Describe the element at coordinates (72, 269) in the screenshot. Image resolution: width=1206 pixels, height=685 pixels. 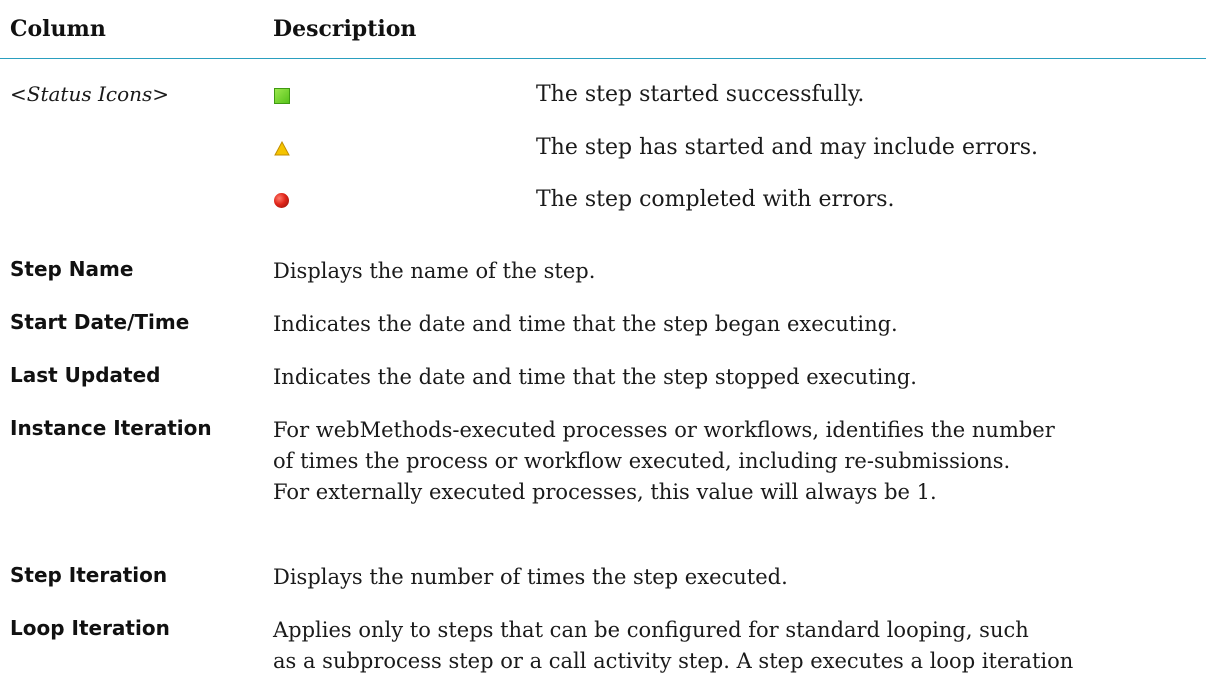
I see `term-step-name: Step Name` at that location.